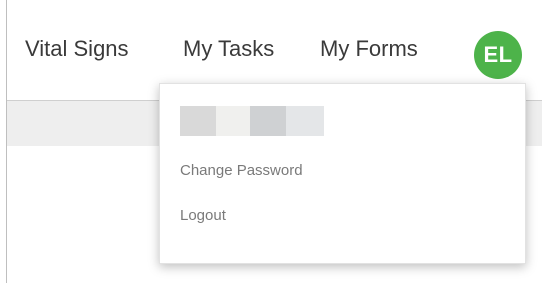 The width and height of the screenshot is (542, 283). What do you see at coordinates (203, 216) in the screenshot?
I see `logout-menu-item: Logout` at bounding box center [203, 216].